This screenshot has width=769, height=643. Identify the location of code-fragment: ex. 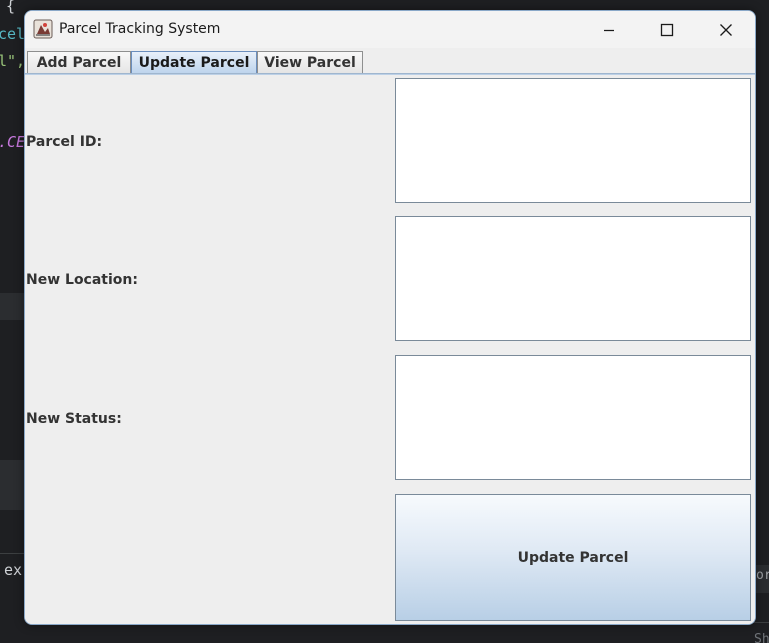
(13, 570).